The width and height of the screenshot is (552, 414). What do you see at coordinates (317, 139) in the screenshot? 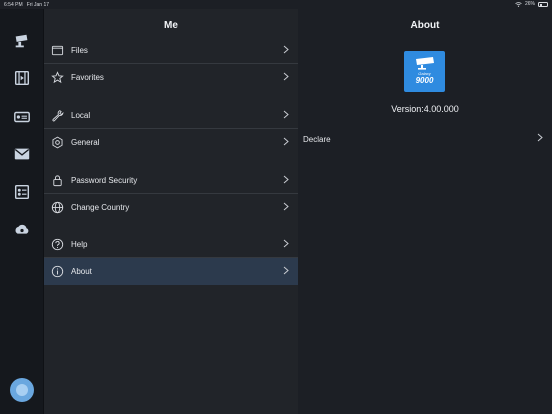
I see `declare-label: Declare` at bounding box center [317, 139].